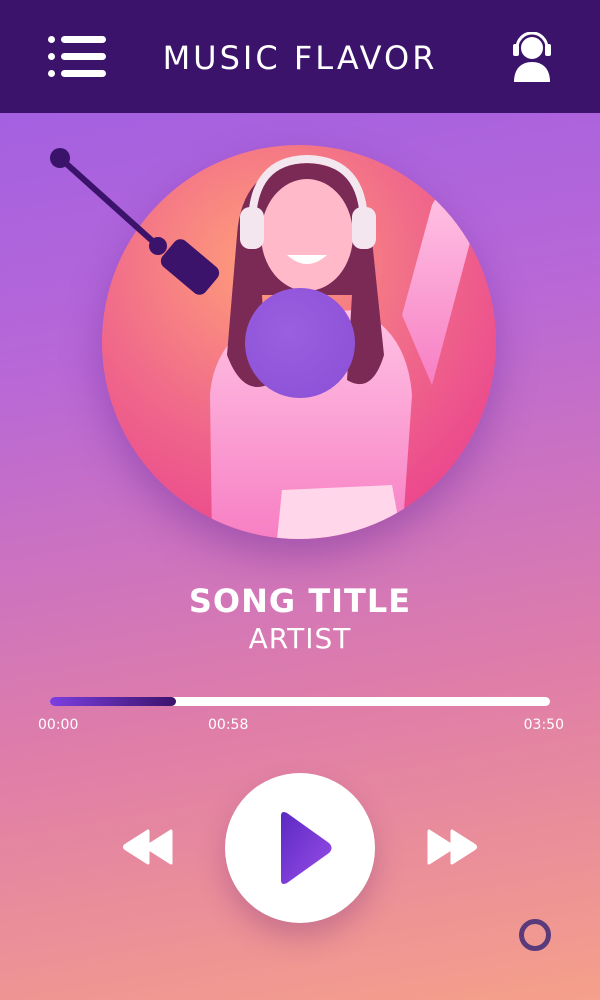 Image resolution: width=600 pixels, height=1000 pixels. I want to click on fast-forward-button, so click(452, 847).